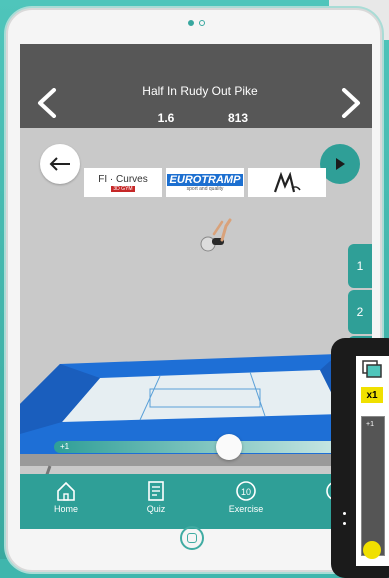  I want to click on nav-exercise: 10 Exercise, so click(246, 497).